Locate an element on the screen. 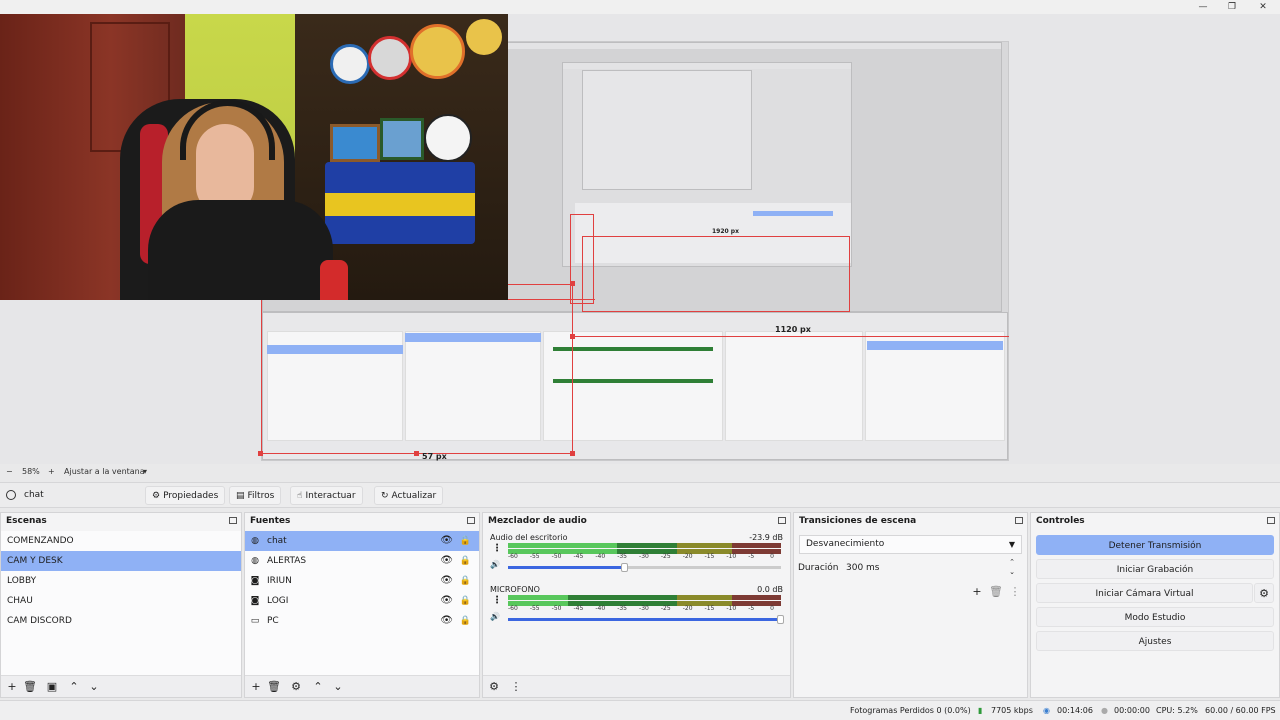 This screenshot has width=1280, height=720. add-source-button: + is located at coordinates (256, 686).